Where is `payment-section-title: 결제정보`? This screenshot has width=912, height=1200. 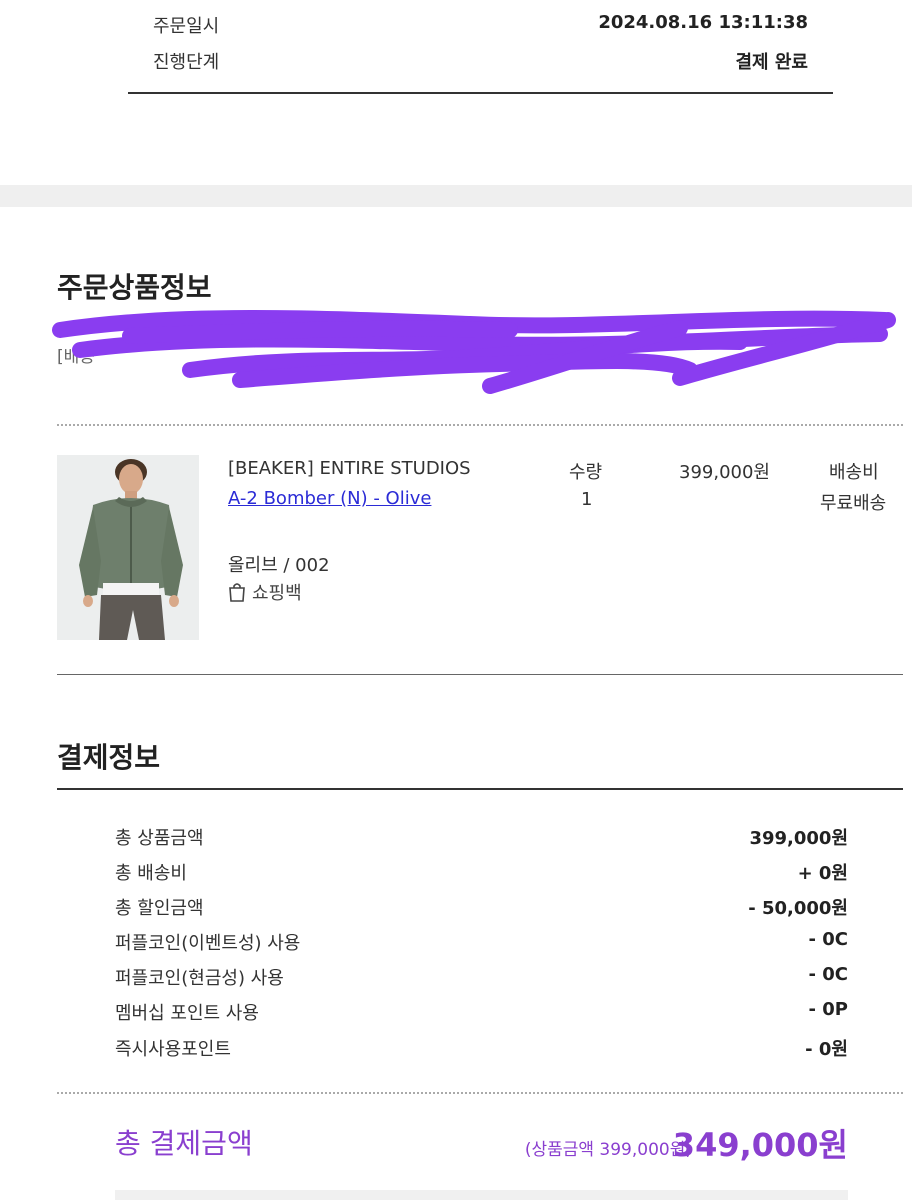 payment-section-title: 결제정보 is located at coordinates (109, 757).